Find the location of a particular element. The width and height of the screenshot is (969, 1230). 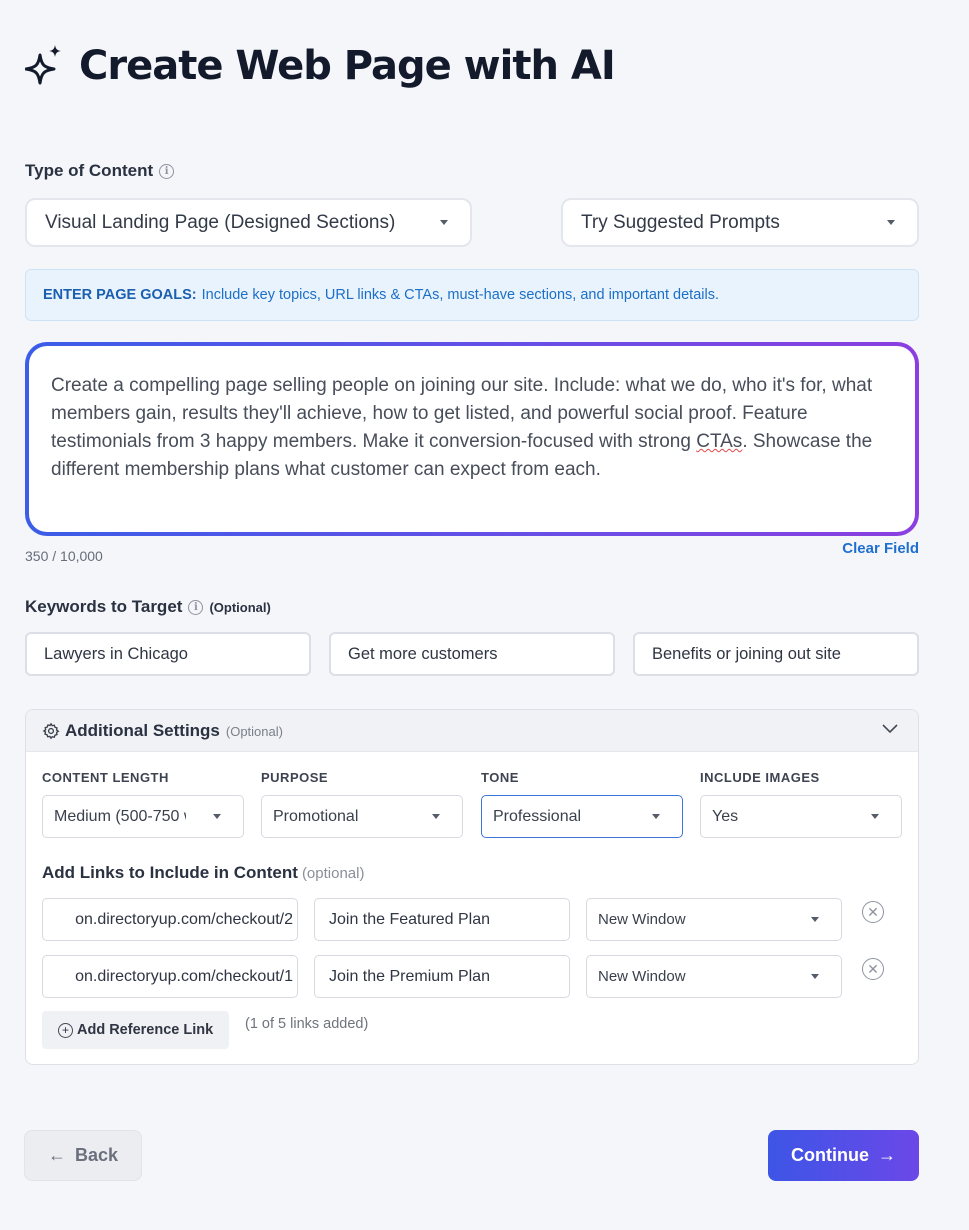

clear-field-link: Clear Field is located at coordinates (880, 548).